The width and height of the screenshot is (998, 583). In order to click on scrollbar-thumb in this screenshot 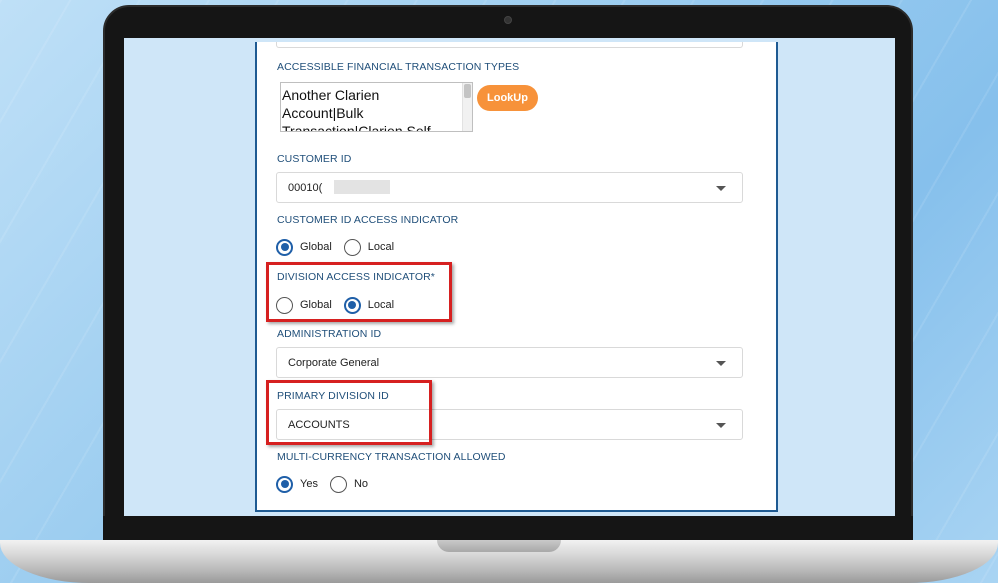, I will do `click(467, 91)`.